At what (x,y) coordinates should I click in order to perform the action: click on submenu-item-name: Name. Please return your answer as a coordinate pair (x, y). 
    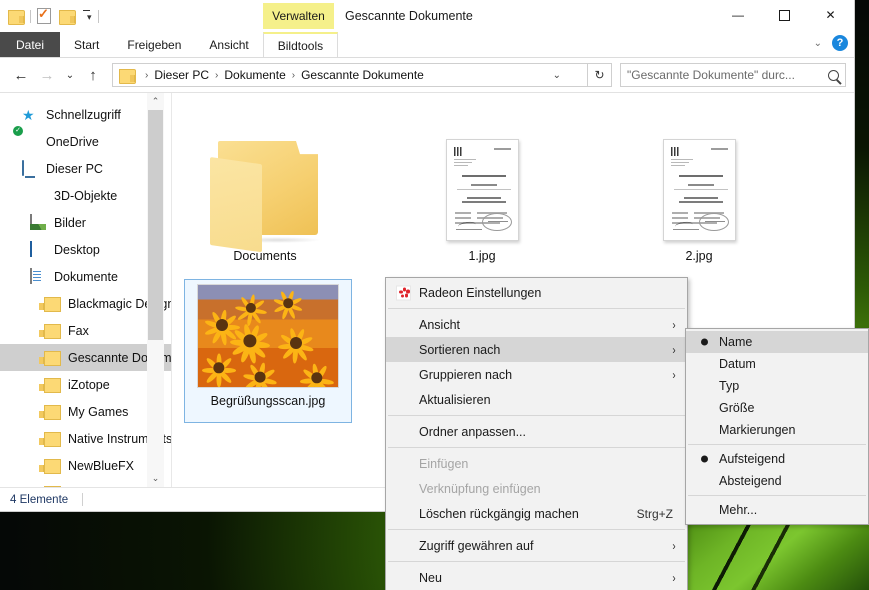
    Looking at the image, I should click on (777, 342).